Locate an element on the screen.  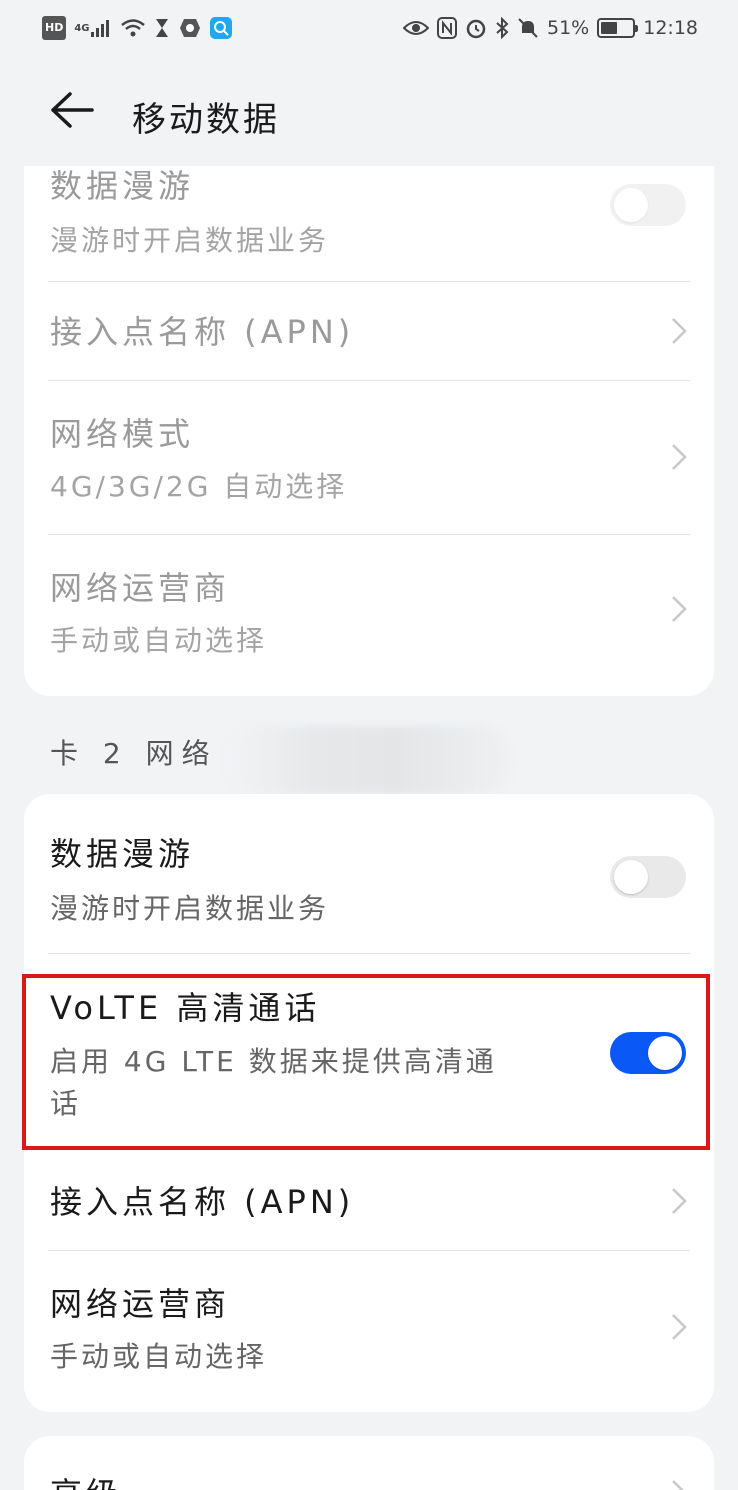
sim1-data-roaming-row: 数据漫游 漫游时开启数据业务 is located at coordinates (370, 213).